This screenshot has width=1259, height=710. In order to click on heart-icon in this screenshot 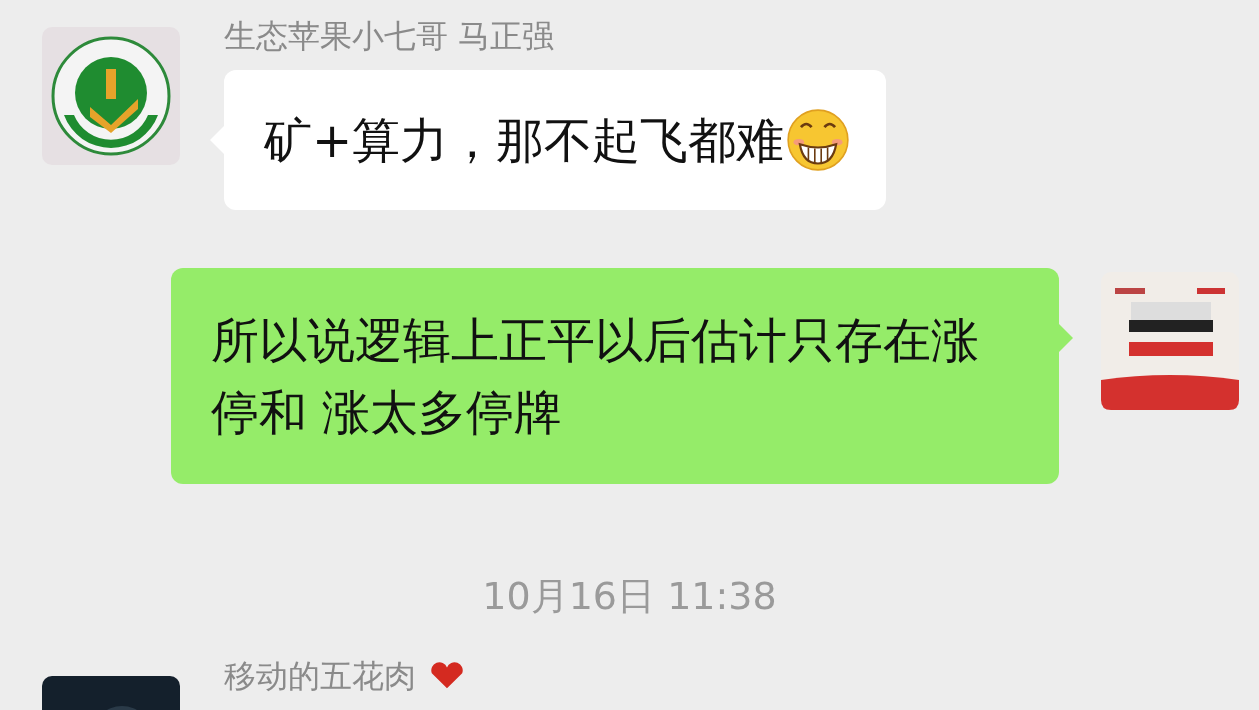, I will do `click(447, 676)`.